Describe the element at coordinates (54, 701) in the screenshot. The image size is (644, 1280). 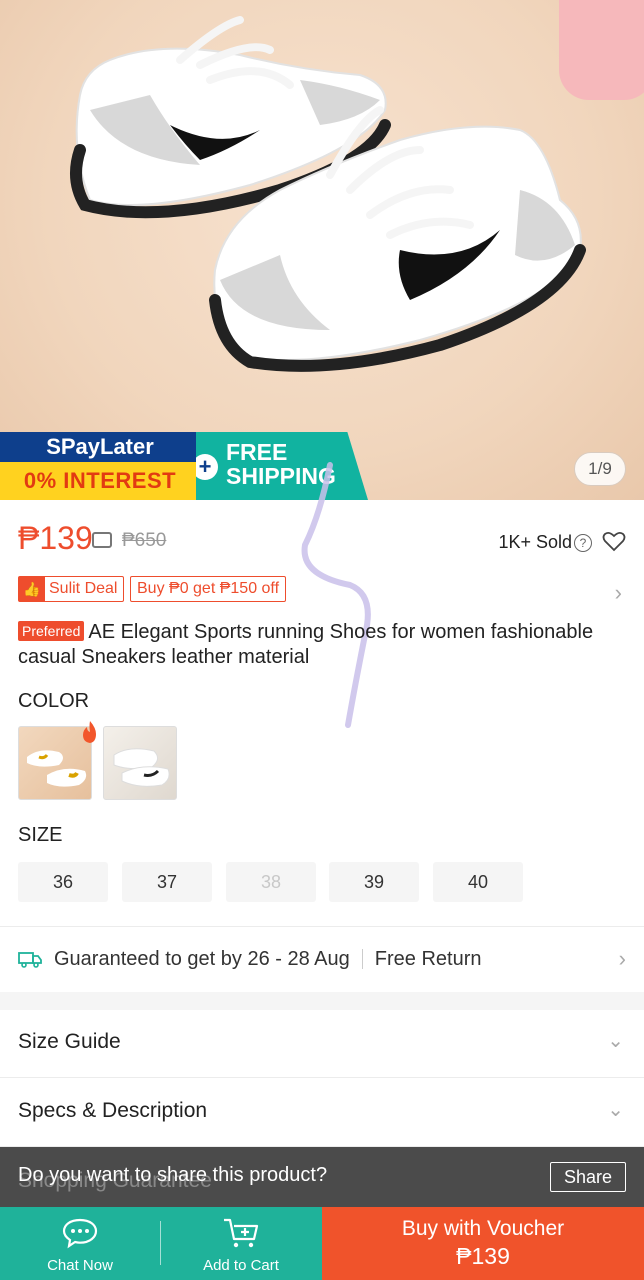
I see `color-label: COLOR` at that location.